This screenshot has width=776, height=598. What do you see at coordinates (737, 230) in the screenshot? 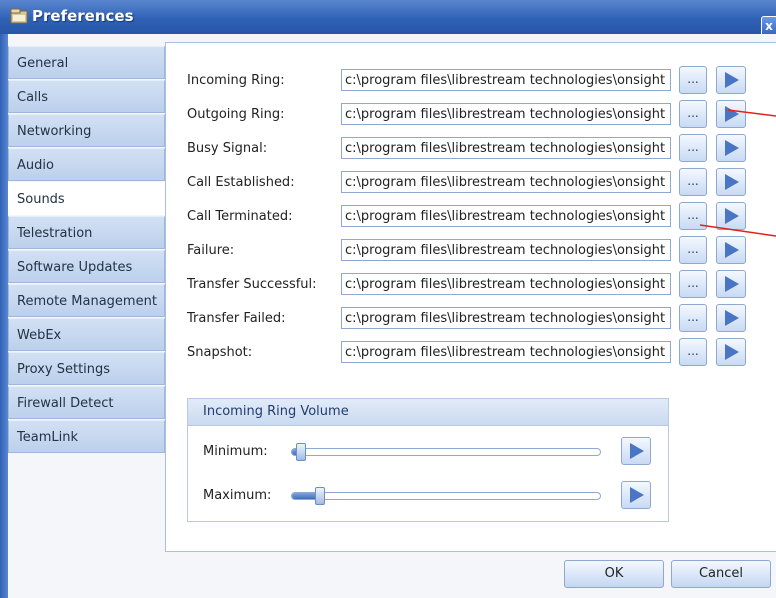
I see `annotation-line-browse` at bounding box center [737, 230].